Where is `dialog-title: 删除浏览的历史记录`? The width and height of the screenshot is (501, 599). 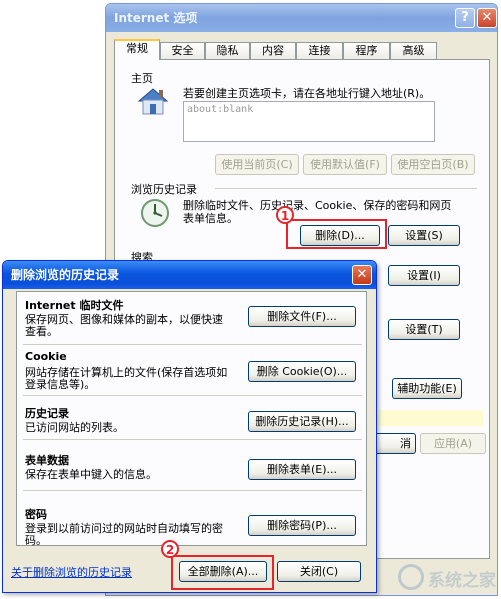 dialog-title: 删除浏览的历史记录 is located at coordinates (65, 275).